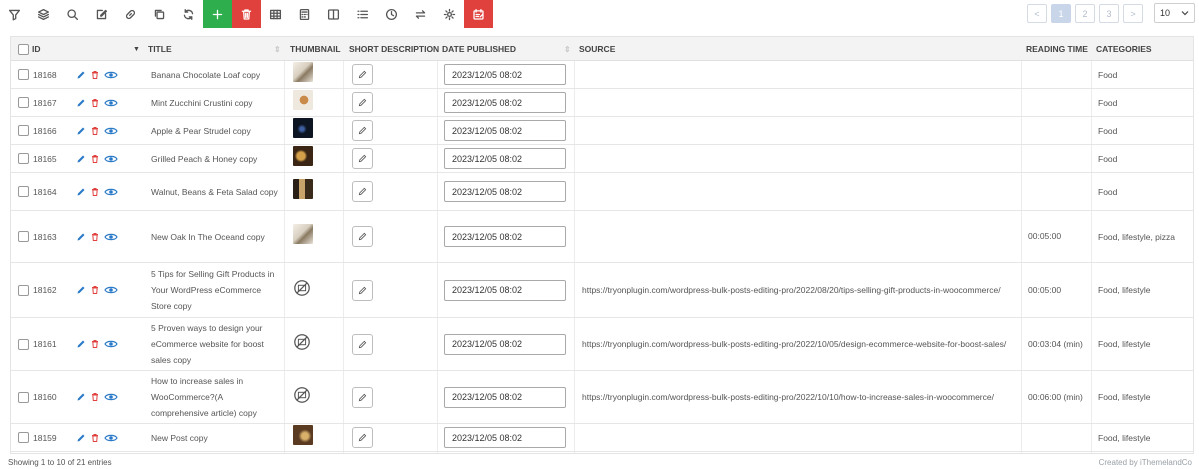  Describe the element at coordinates (479, 49) in the screenshot. I see `date-published-header: DATE PUBLISHED` at that location.